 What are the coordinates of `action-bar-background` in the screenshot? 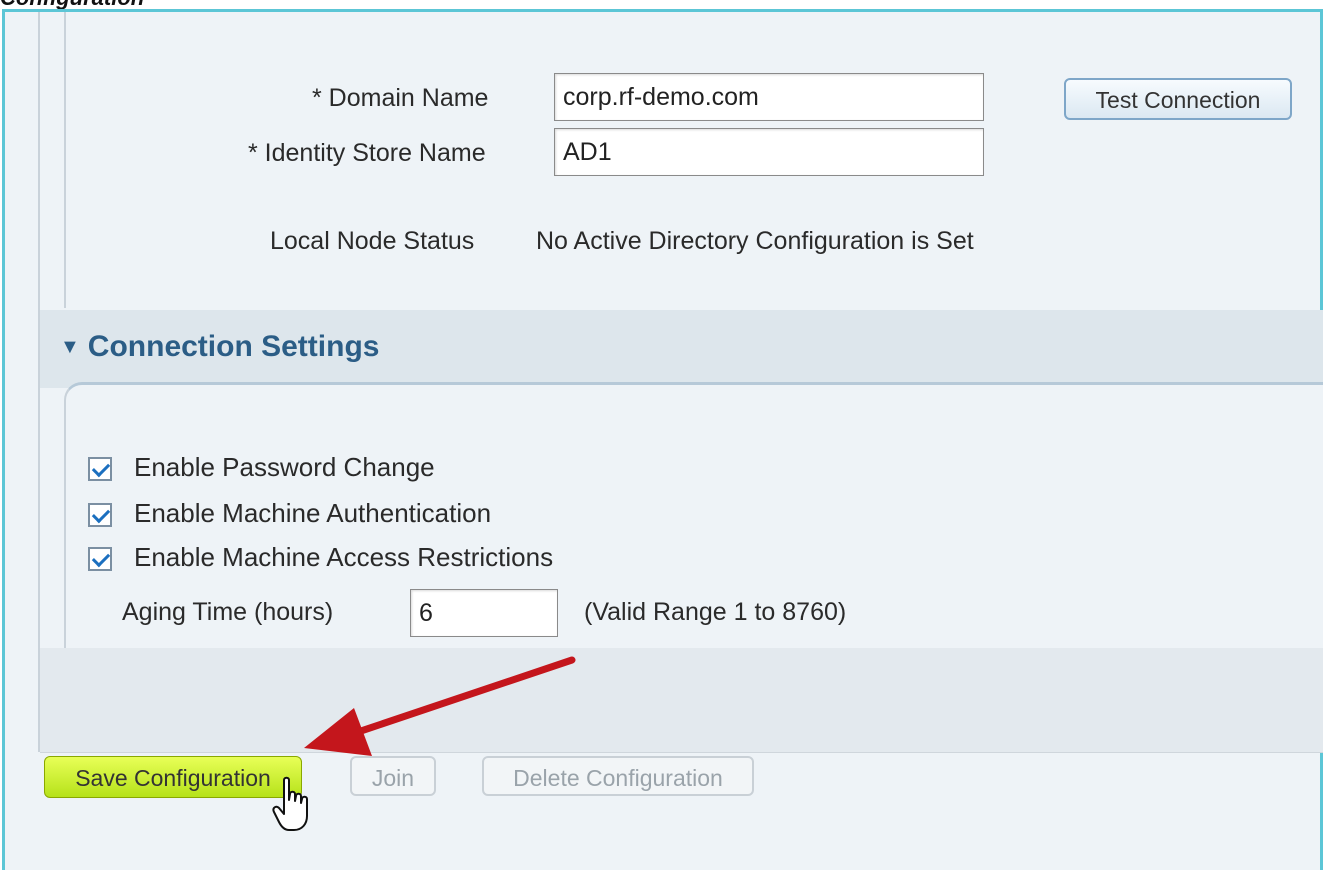 It's located at (681, 700).